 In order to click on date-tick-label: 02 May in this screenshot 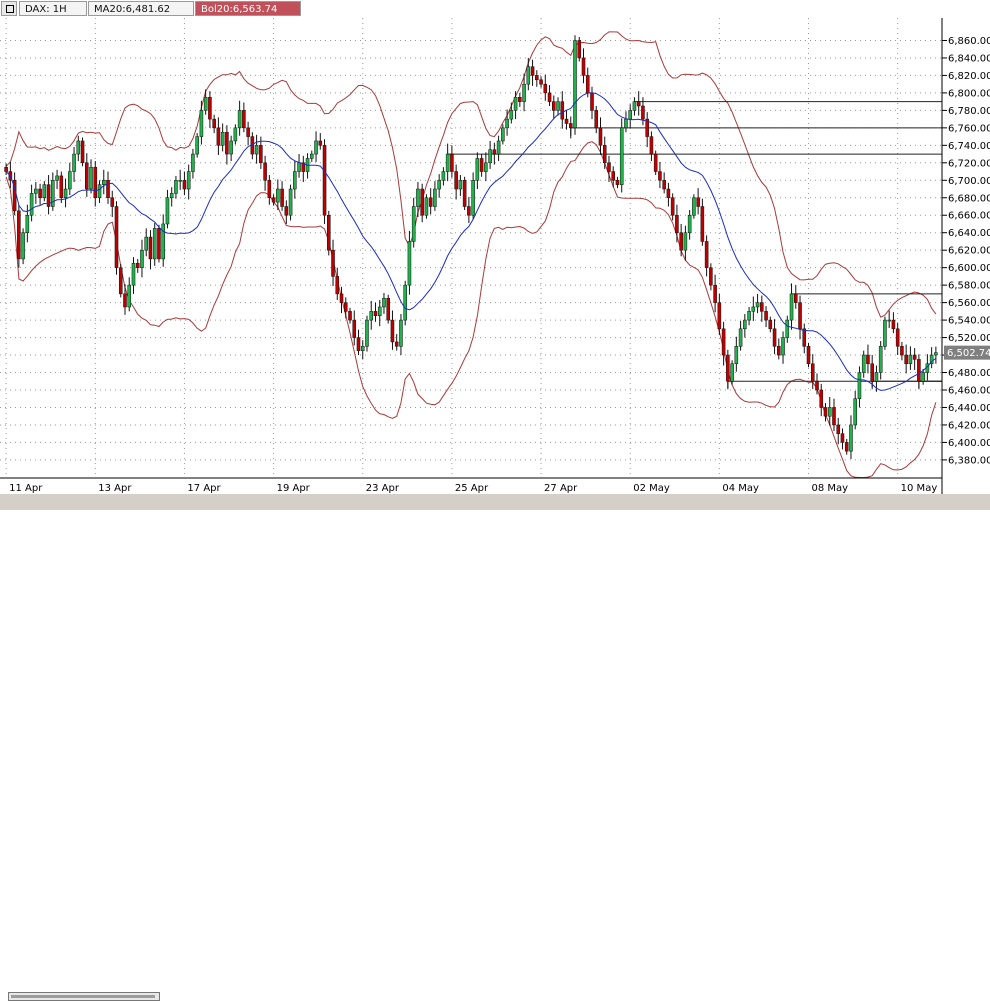, I will do `click(651, 488)`.